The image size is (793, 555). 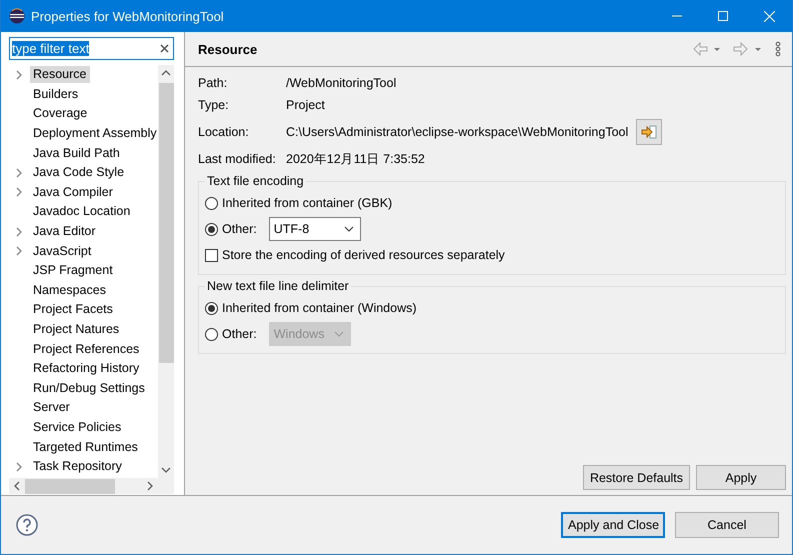 I want to click on clear-icon, so click(x=164, y=48).